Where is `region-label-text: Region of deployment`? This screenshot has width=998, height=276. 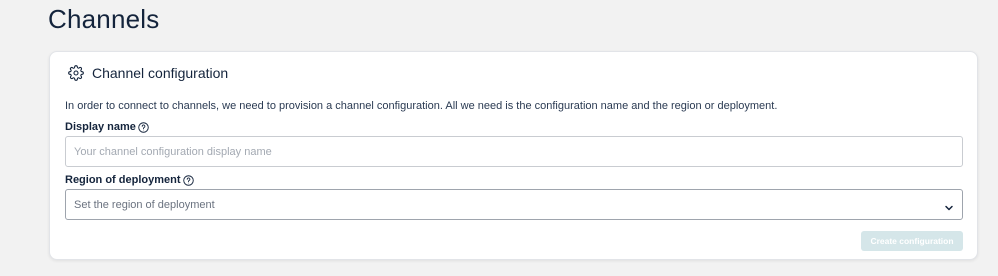
region-label-text: Region of deployment is located at coordinates (123, 180).